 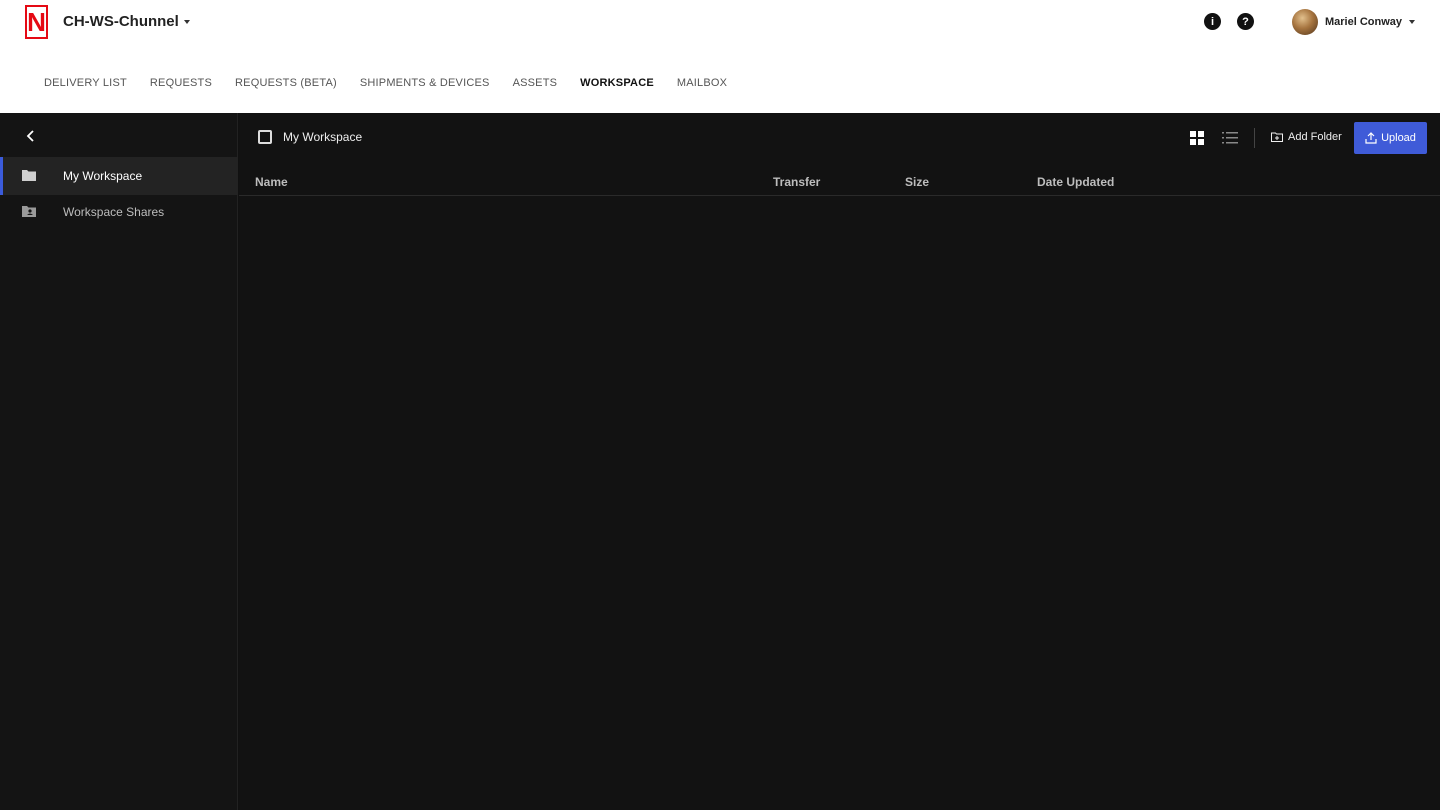 I want to click on sidebar-item-workspace-shares: Workspace Shares, so click(x=119, y=212).